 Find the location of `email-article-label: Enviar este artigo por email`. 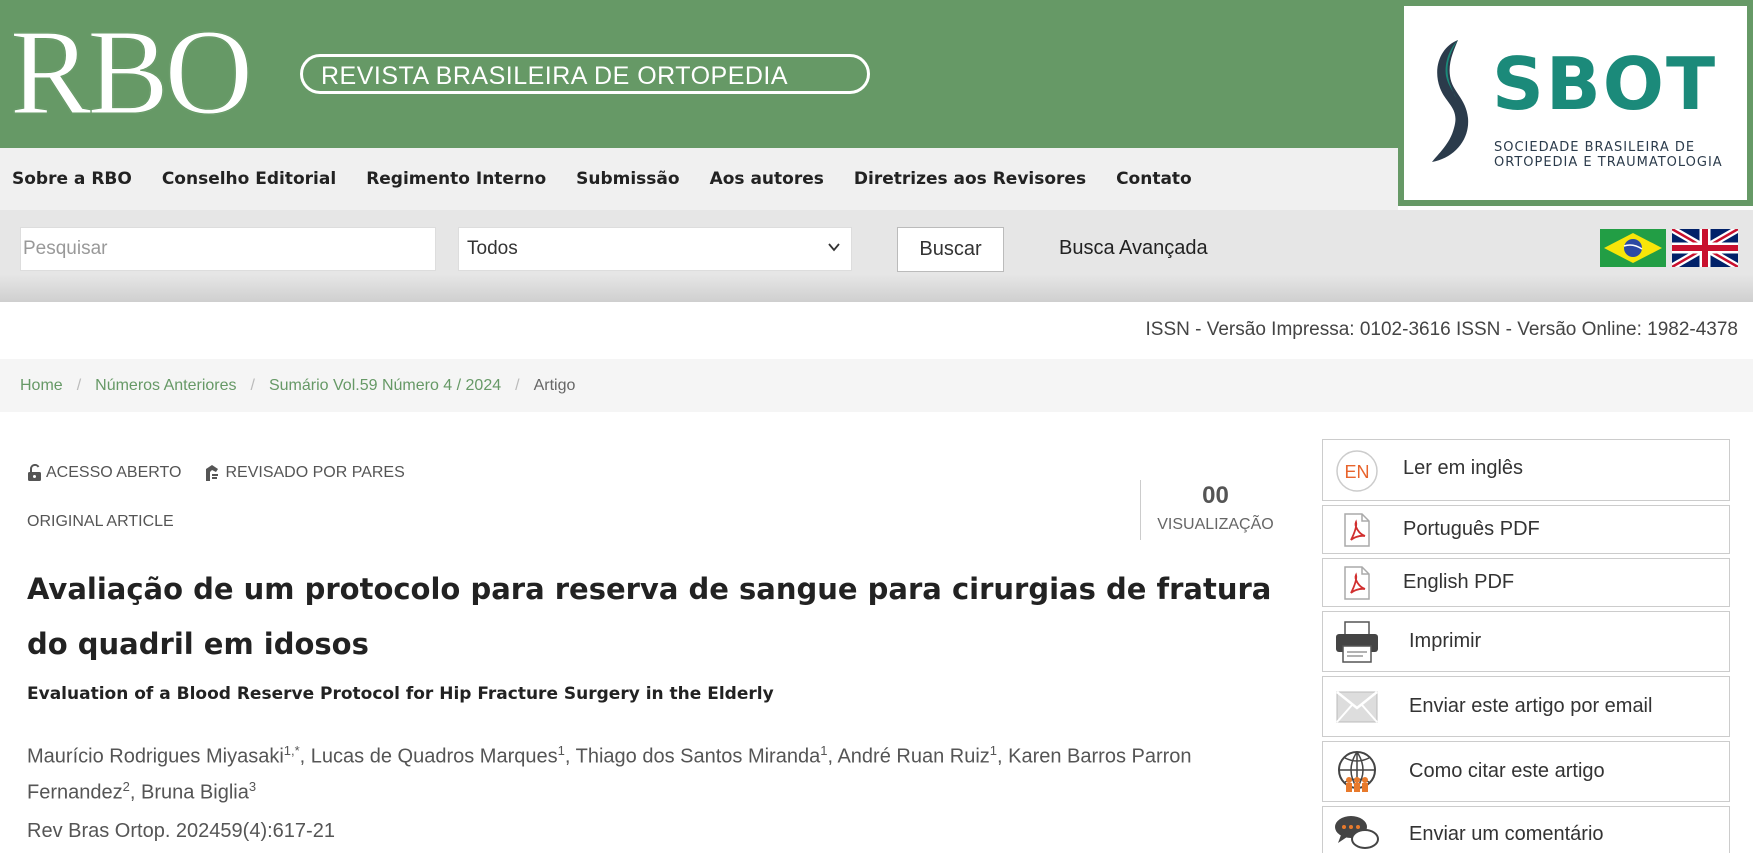

email-article-label: Enviar este artigo por email is located at coordinates (1531, 706).